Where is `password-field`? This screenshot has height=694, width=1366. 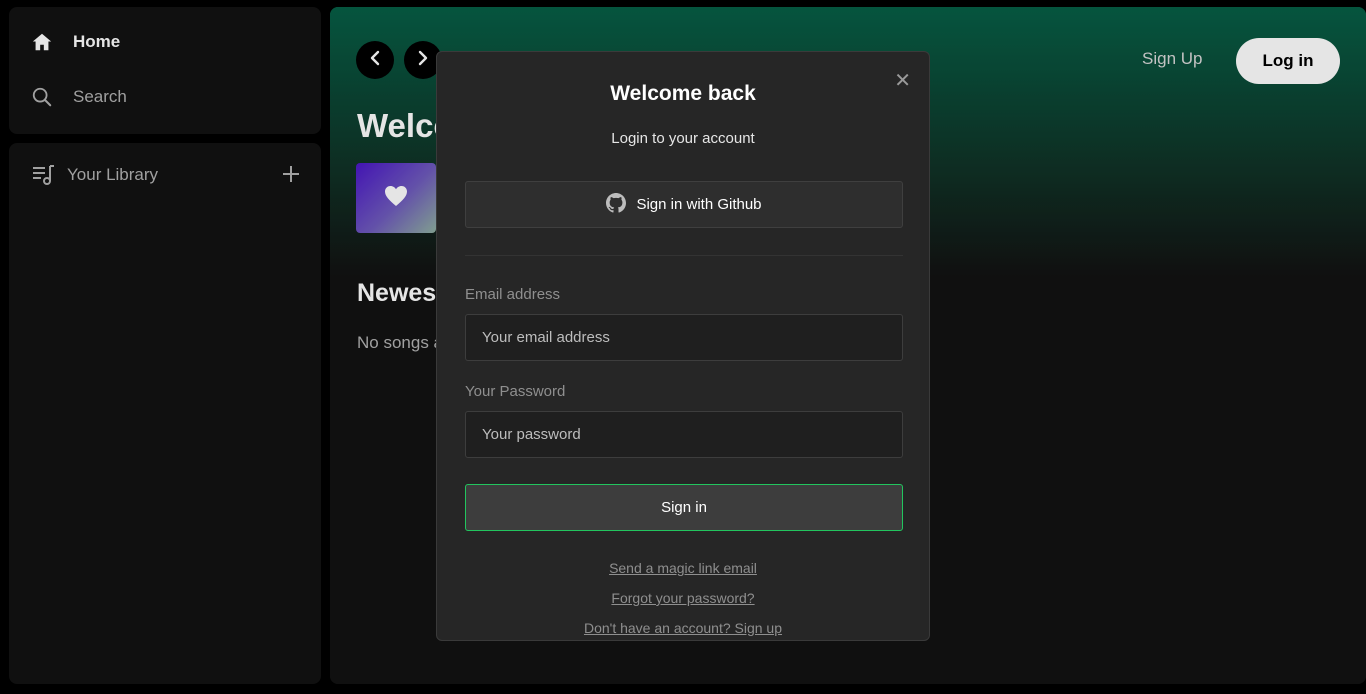 password-field is located at coordinates (684, 434).